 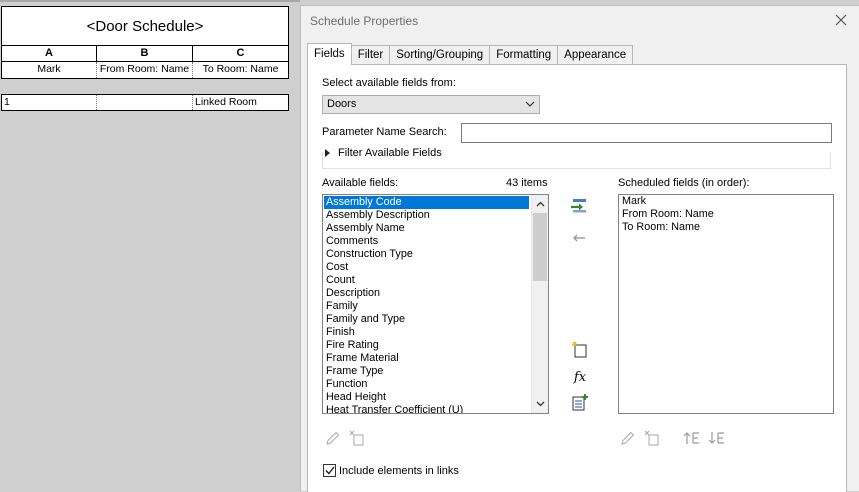 I want to click on list-item: Construction Type, so click(x=435, y=254).